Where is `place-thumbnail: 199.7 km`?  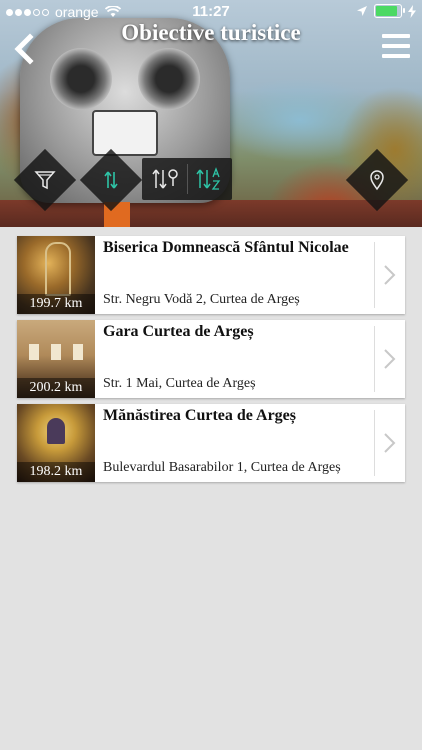 place-thumbnail: 199.7 km is located at coordinates (56, 275).